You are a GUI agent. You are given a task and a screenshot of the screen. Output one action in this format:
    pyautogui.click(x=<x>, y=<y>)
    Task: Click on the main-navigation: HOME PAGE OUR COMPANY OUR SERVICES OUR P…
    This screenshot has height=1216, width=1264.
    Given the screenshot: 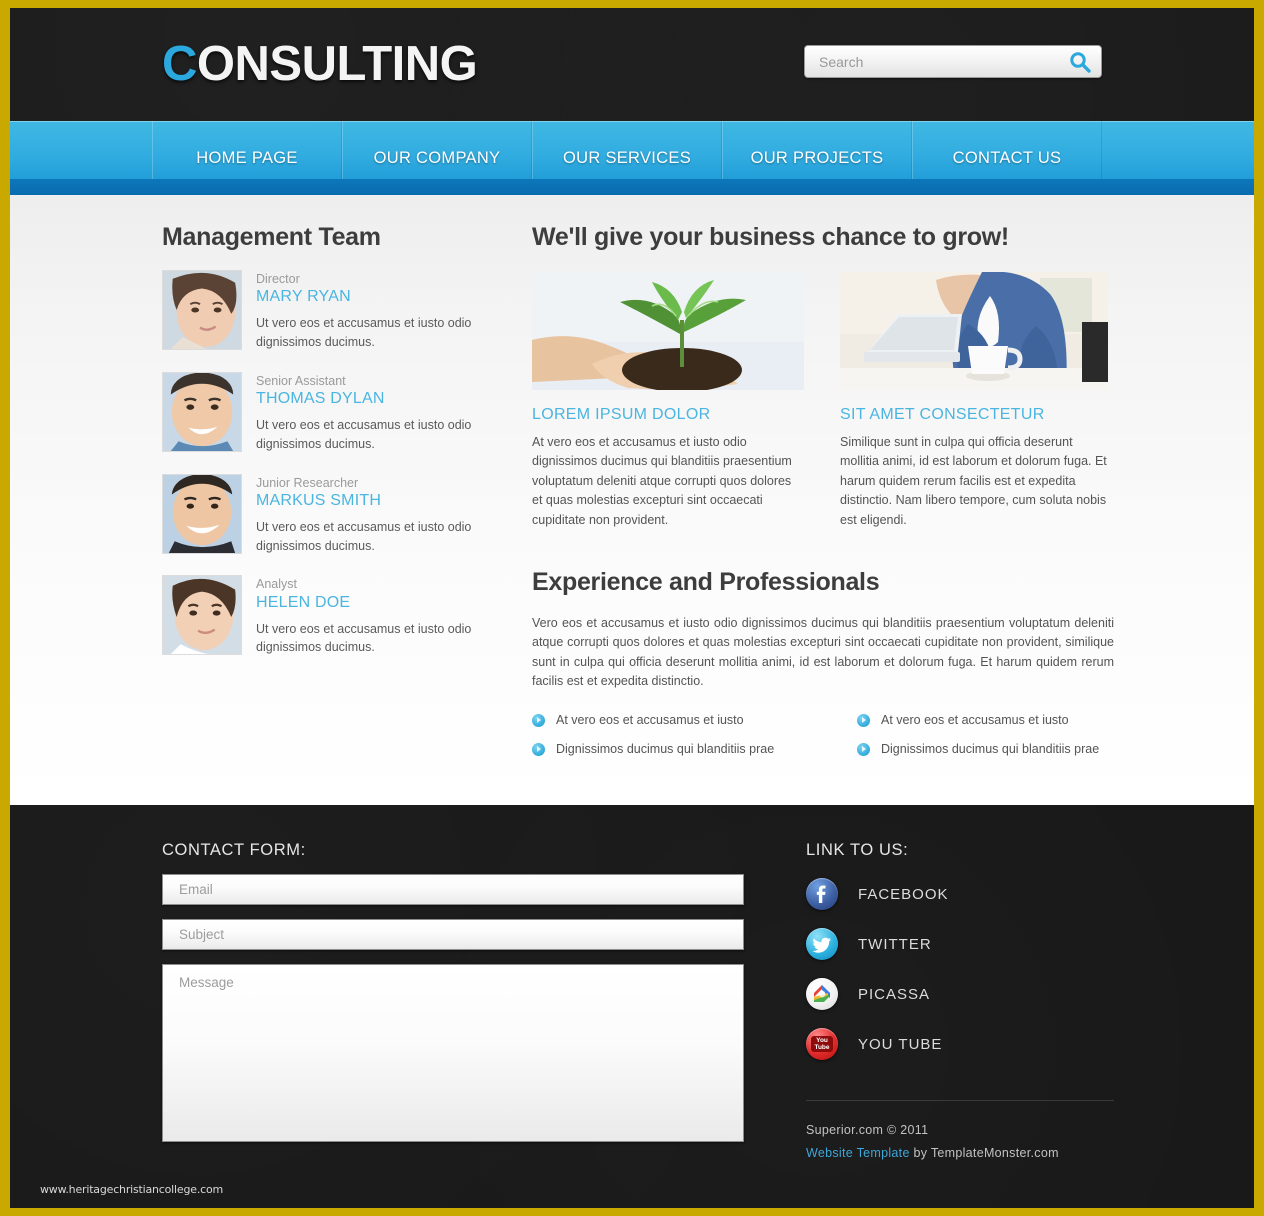 What is the action you would take?
    pyautogui.click(x=632, y=158)
    